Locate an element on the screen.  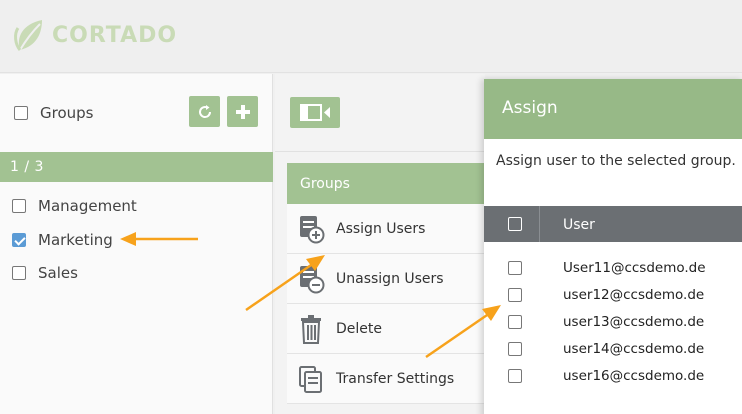
menu-item-label: Unassign Users is located at coordinates (390, 278).